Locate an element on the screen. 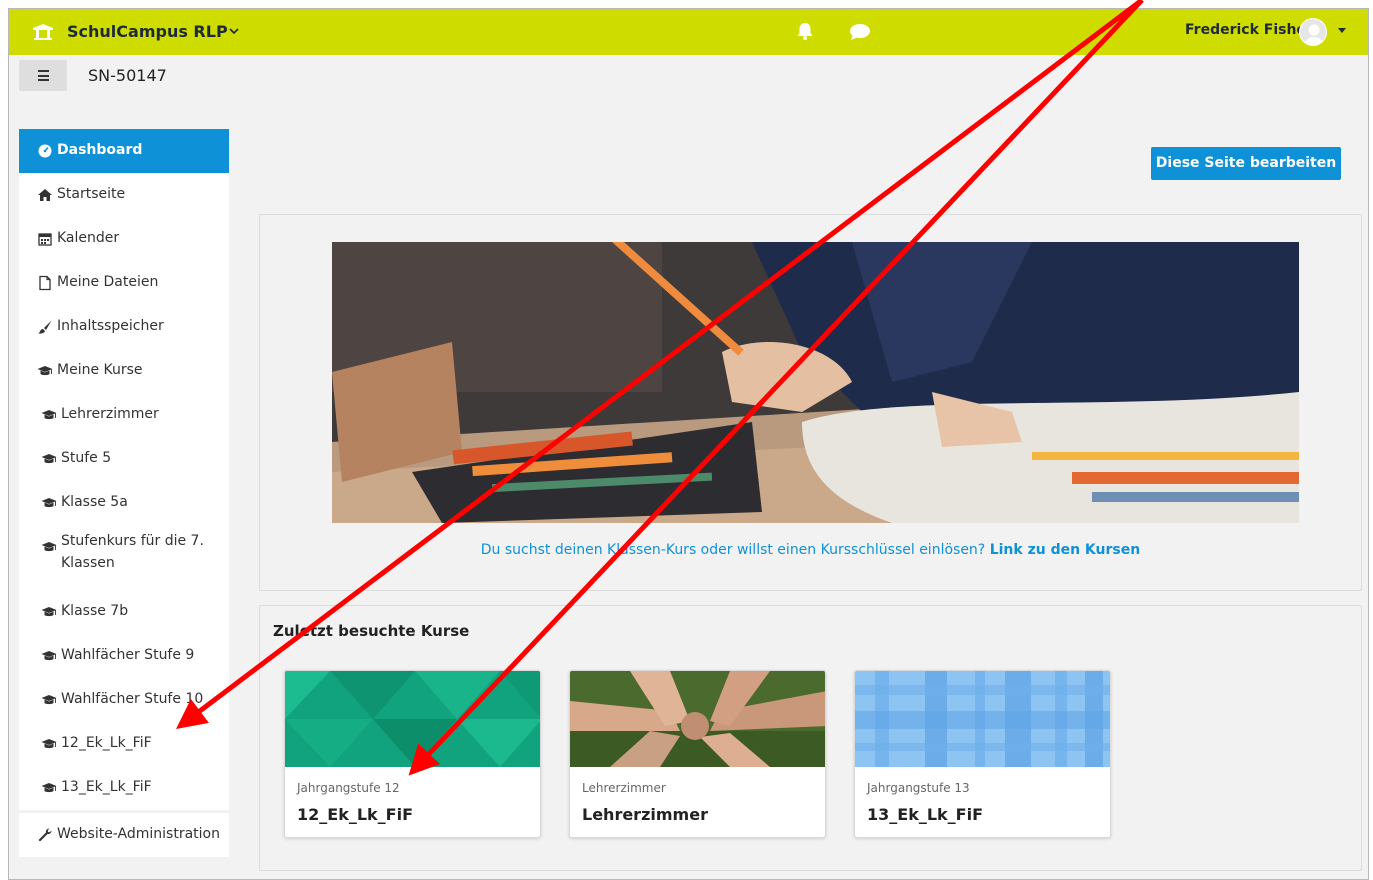 The image size is (1373, 880). sidebar-item-label: Kalender is located at coordinates (88, 238).